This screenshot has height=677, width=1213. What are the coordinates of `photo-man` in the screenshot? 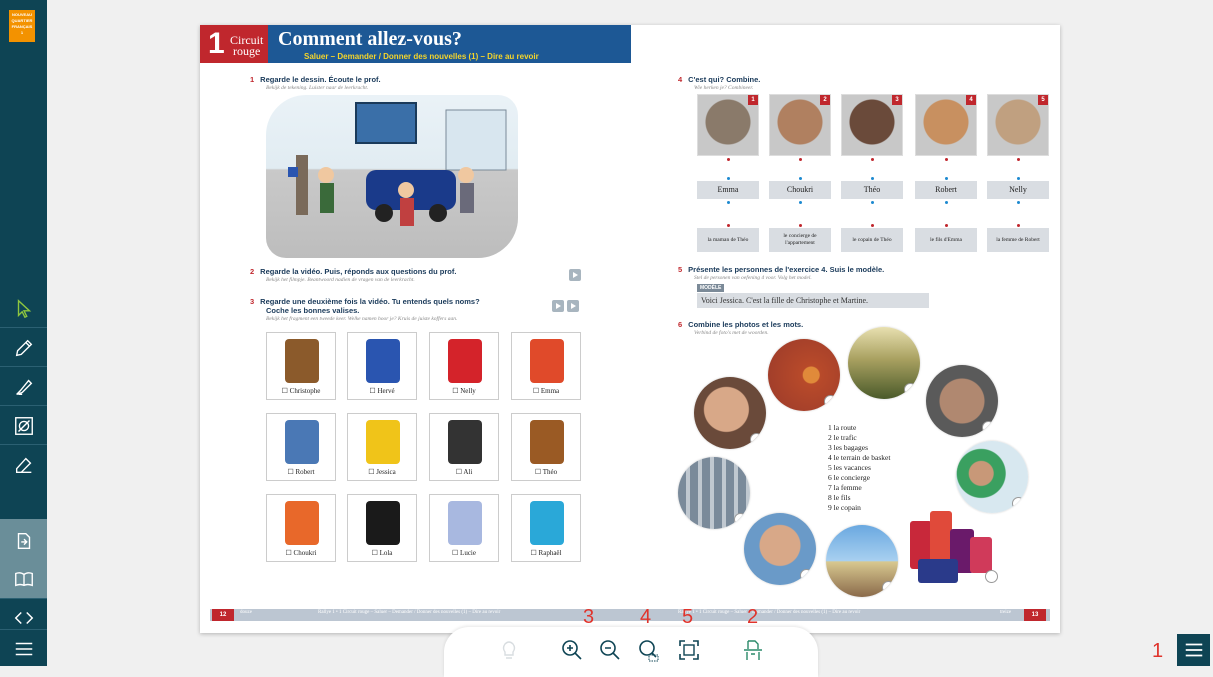 It's located at (962, 401).